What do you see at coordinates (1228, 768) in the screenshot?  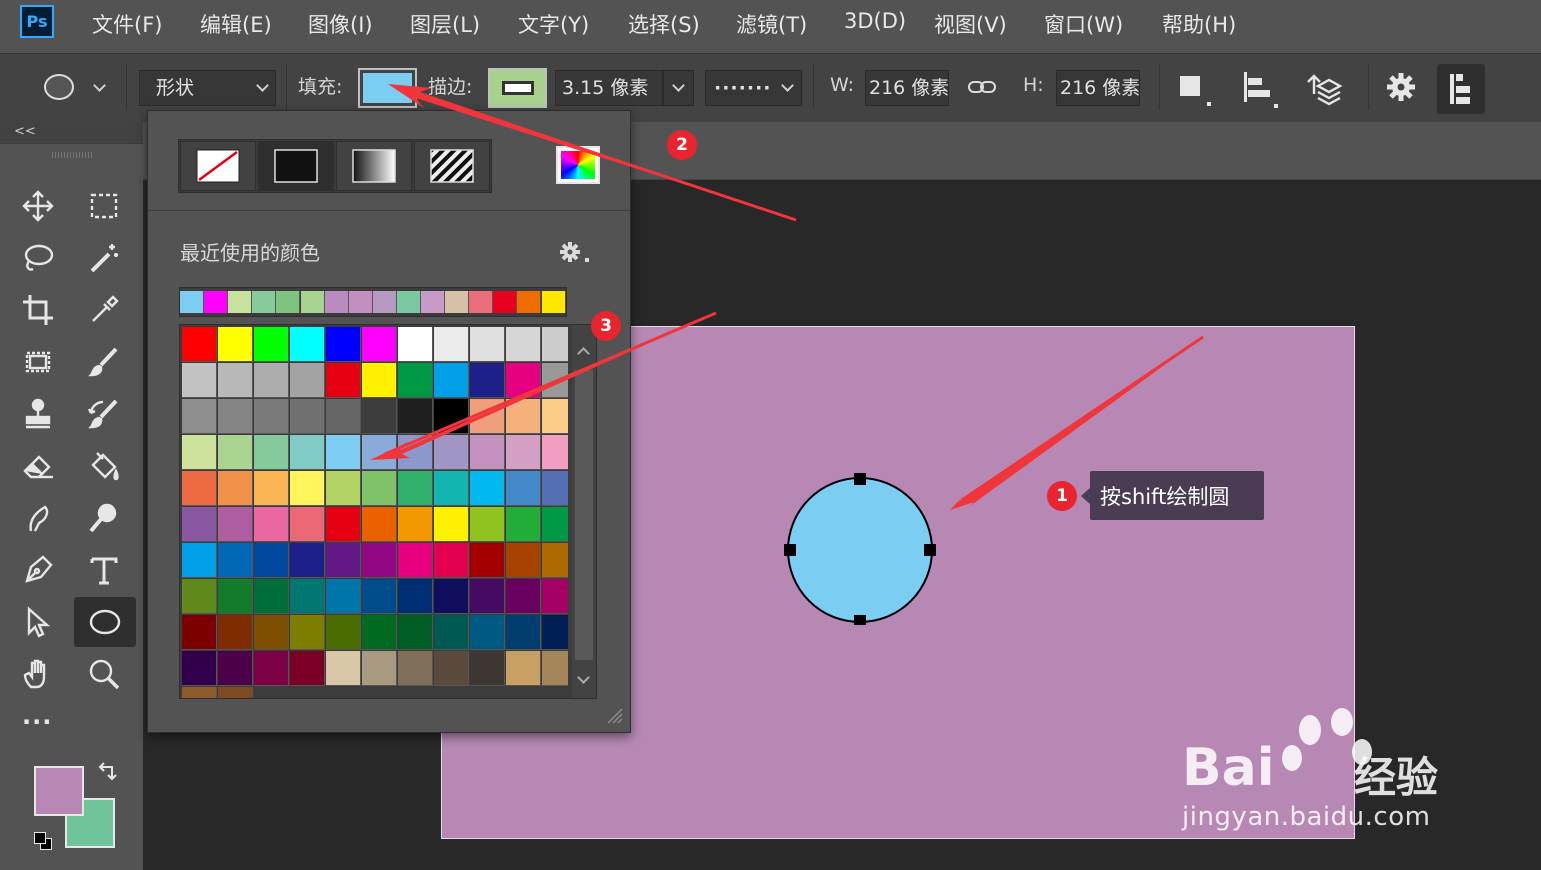 I see `watermark-brand: Bai` at bounding box center [1228, 768].